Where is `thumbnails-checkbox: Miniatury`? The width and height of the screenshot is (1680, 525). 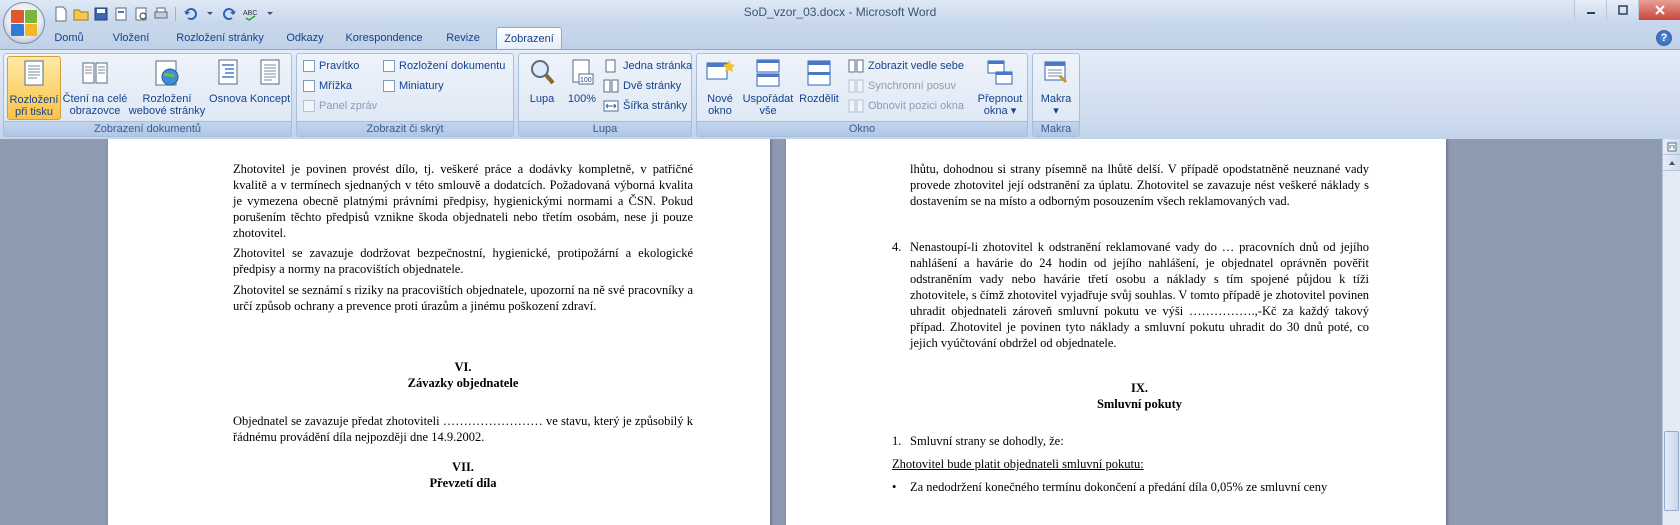 thumbnails-checkbox: Miniatury is located at coordinates (413, 86).